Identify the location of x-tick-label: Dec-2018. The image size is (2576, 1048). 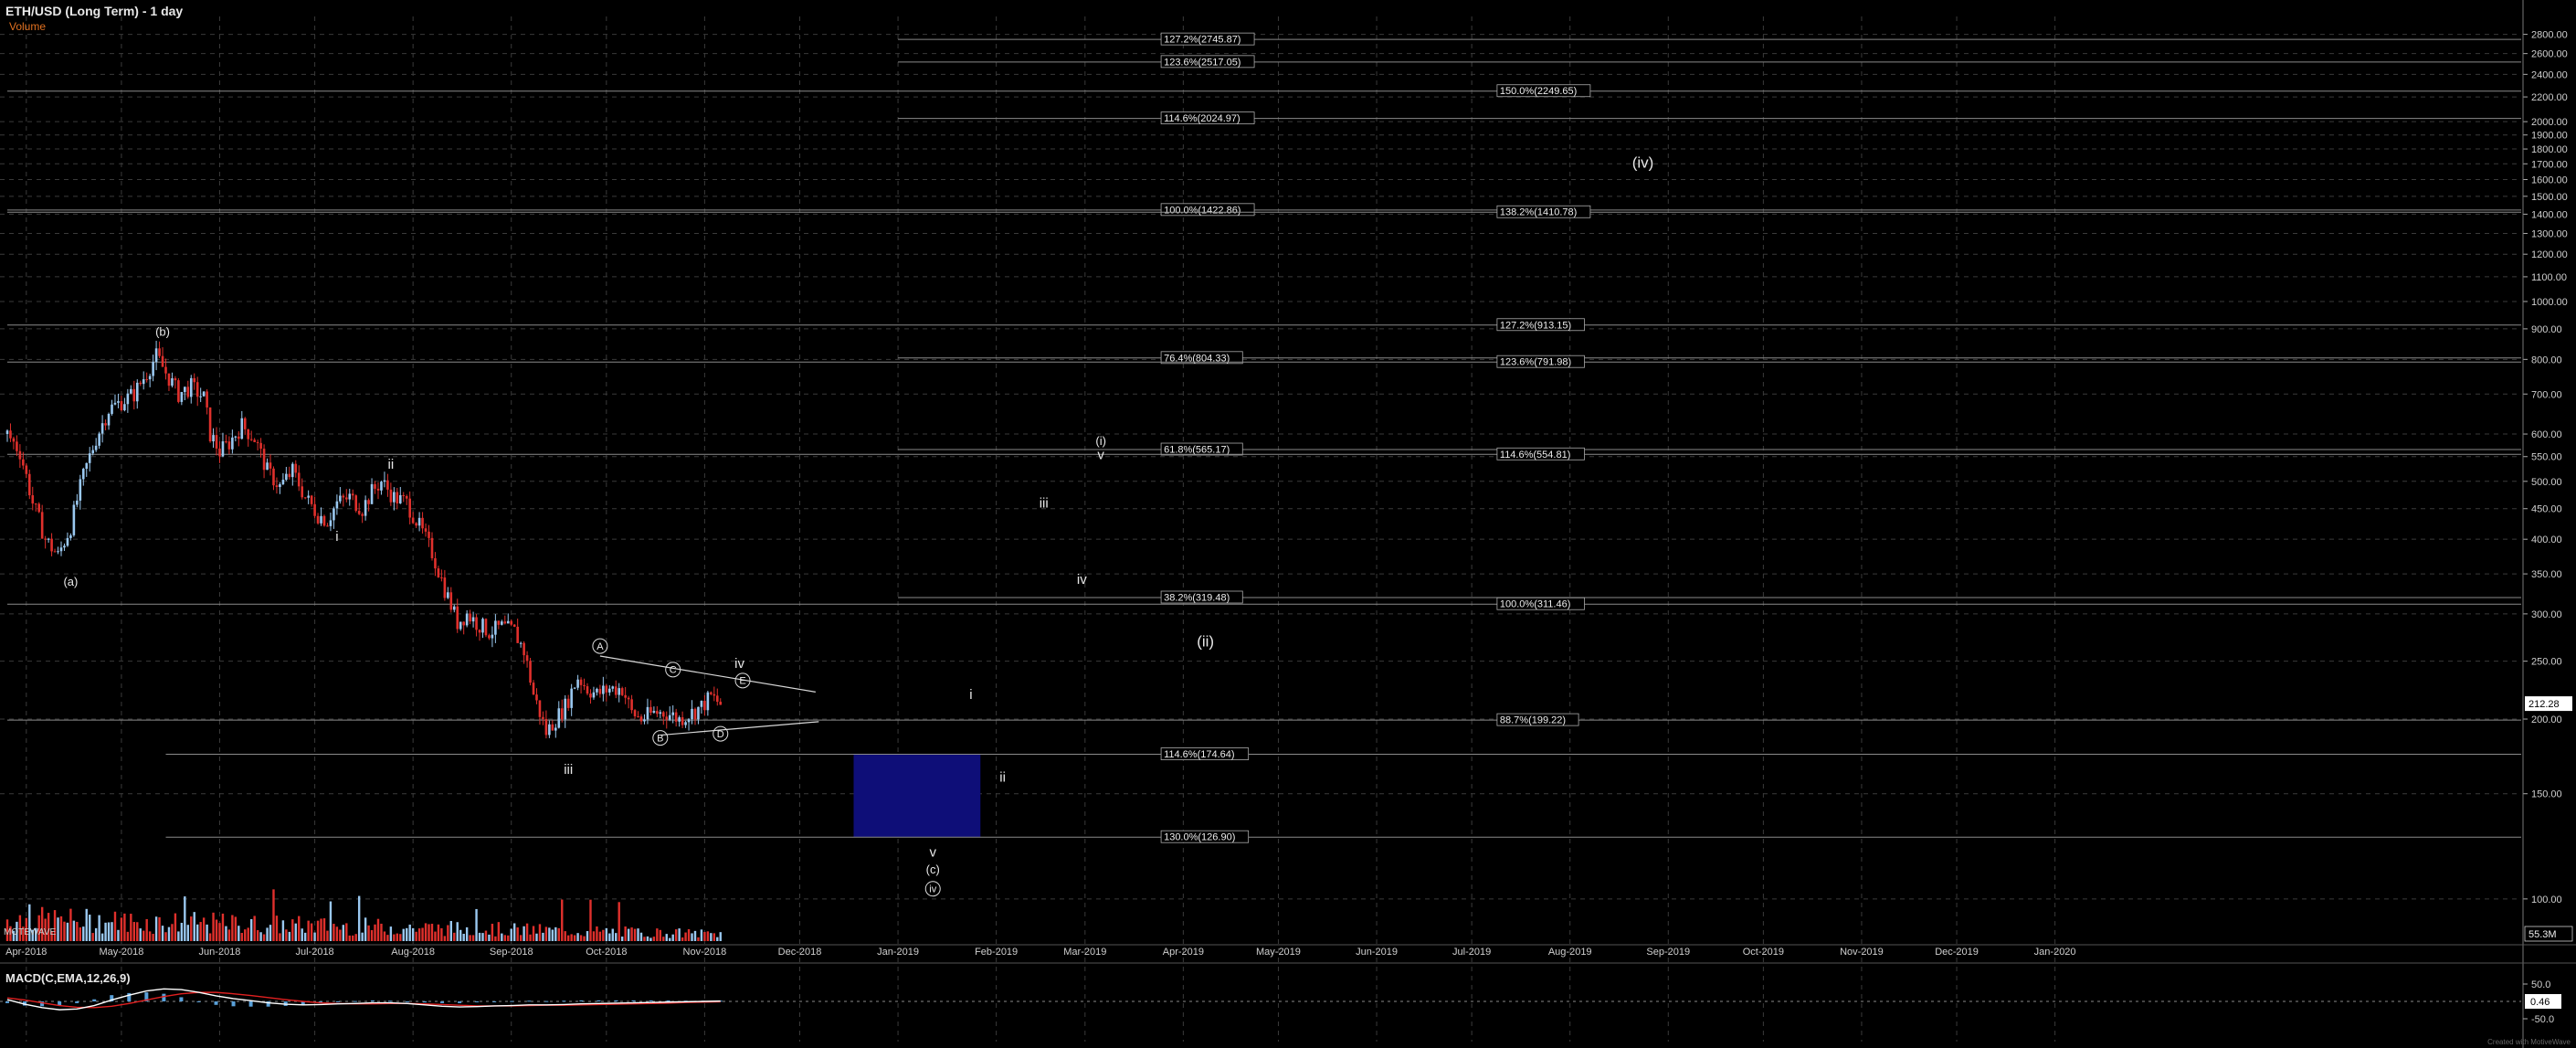
(800, 953).